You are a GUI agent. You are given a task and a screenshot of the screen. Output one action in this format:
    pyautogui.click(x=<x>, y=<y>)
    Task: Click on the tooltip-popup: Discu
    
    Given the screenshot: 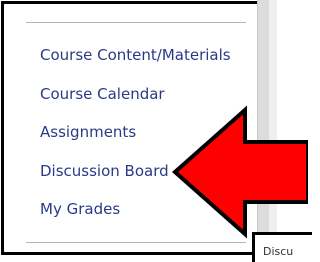 What is the action you would take?
    pyautogui.click(x=282, y=247)
    